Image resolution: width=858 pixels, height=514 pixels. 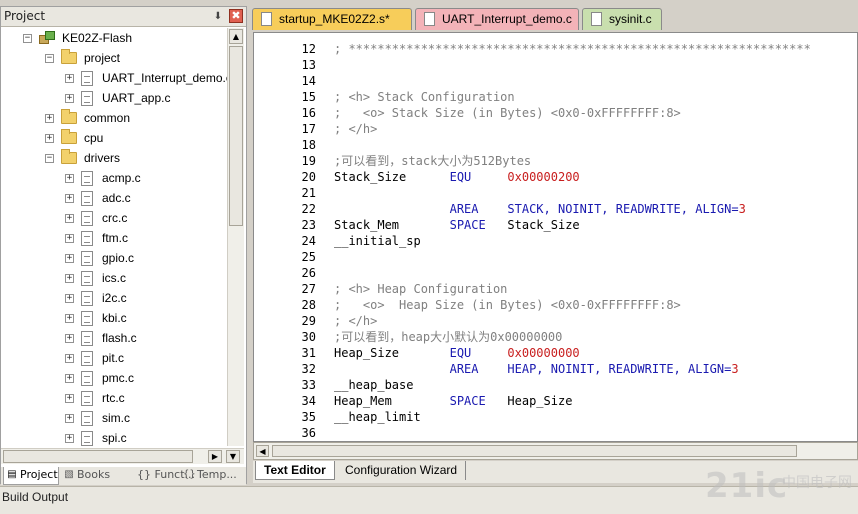 What do you see at coordinates (136, 98) in the screenshot?
I see `tree-item-label: UART_app.c` at bounding box center [136, 98].